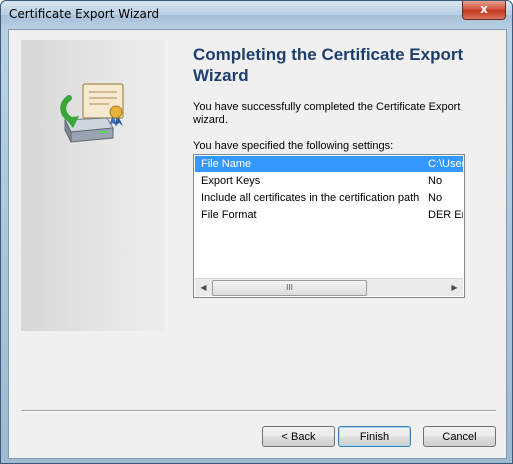  I want to click on setting-name: Export Keys, so click(231, 181).